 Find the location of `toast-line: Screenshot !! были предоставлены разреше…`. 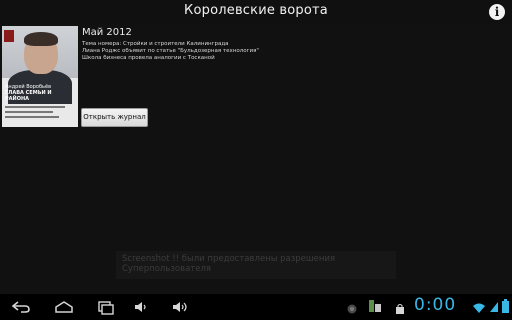

toast-line: Screenshot !! были предоставлены разреше… is located at coordinates (229, 259).